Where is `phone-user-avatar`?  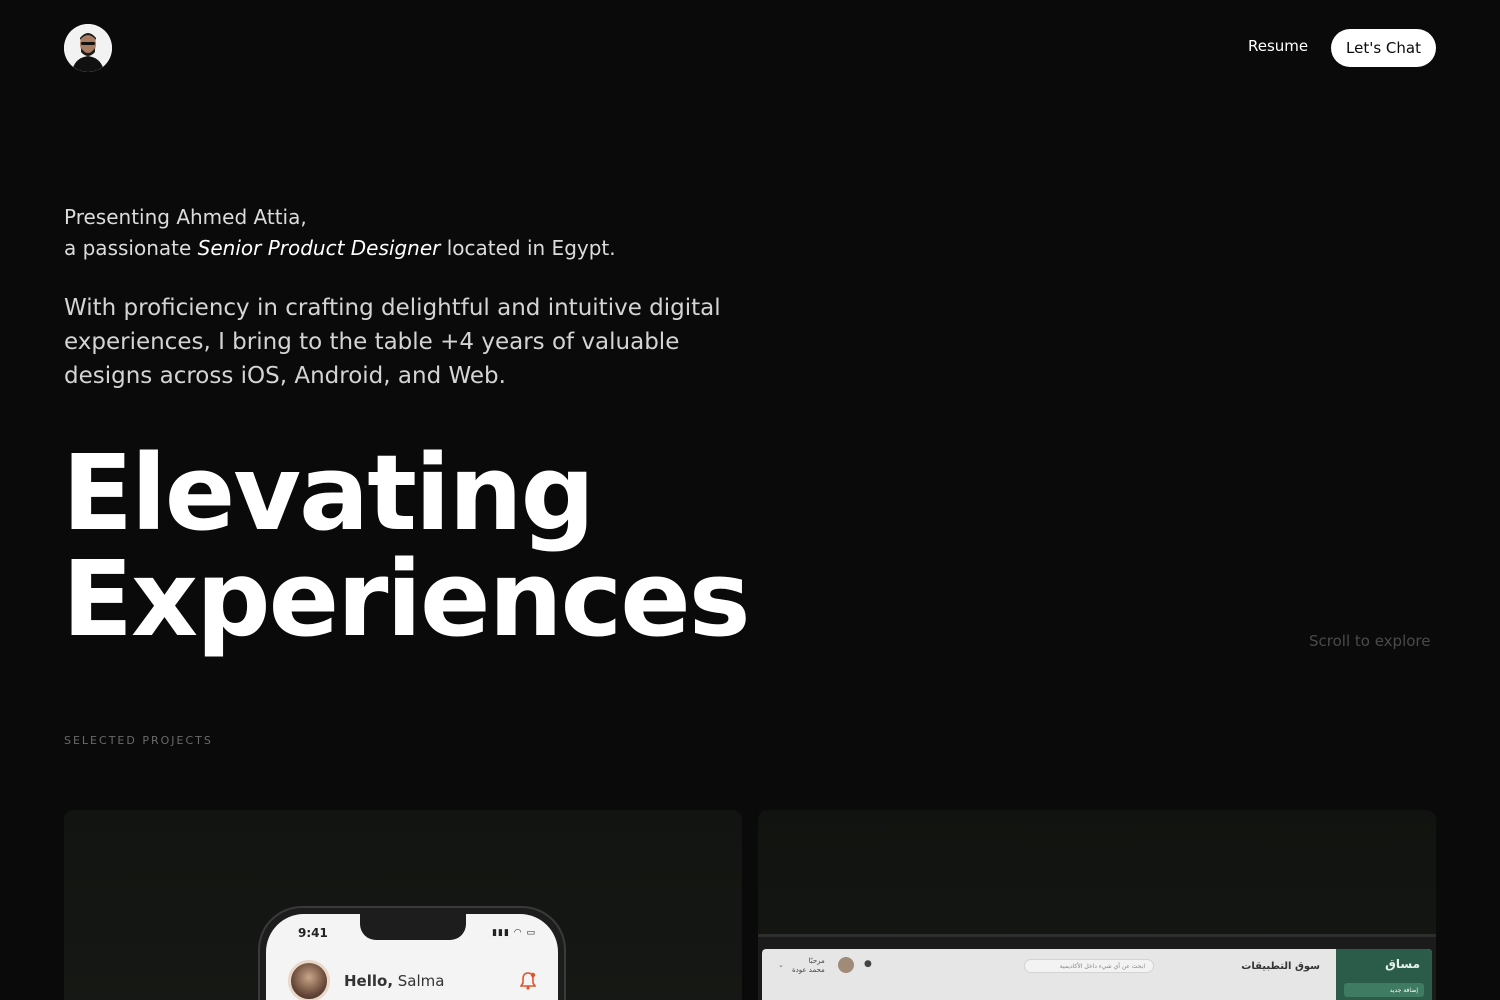 phone-user-avatar is located at coordinates (309, 980).